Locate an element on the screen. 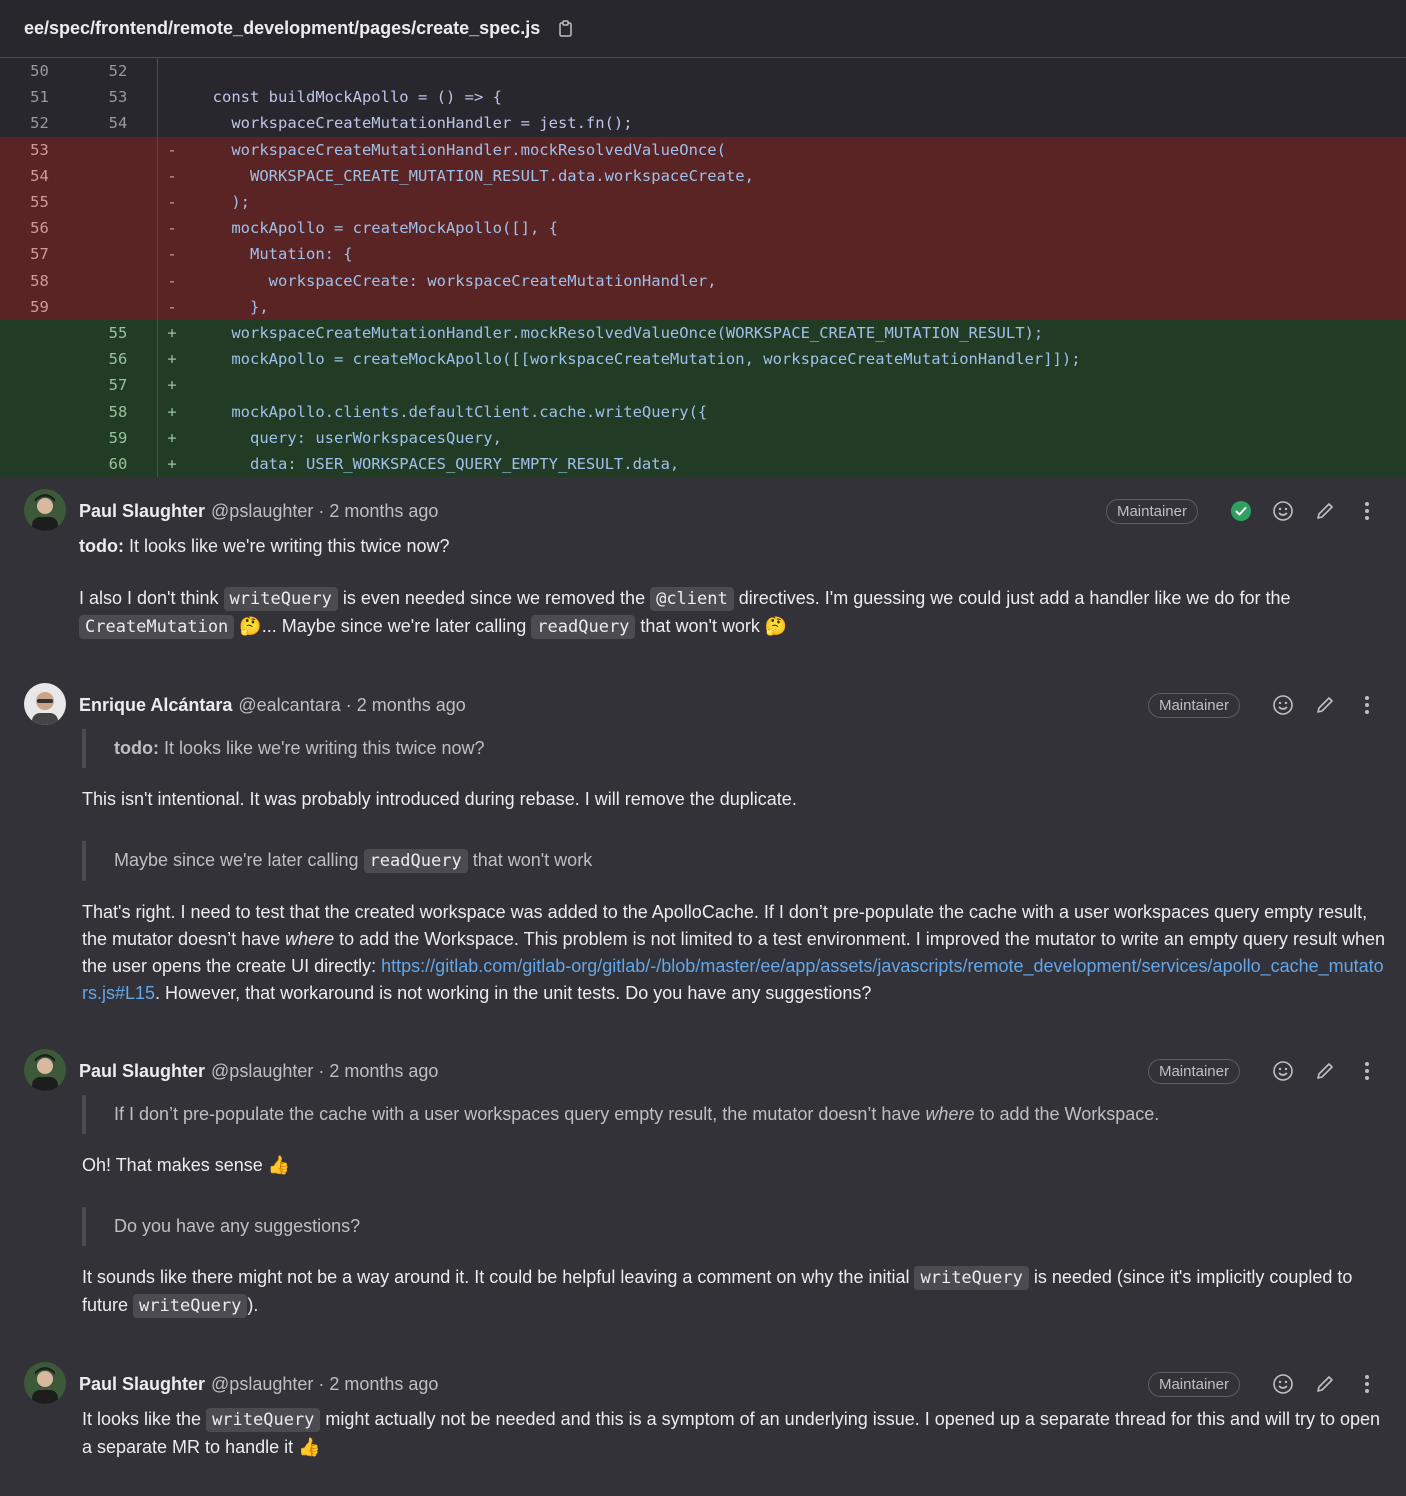 The height and width of the screenshot is (1496, 1406). diff-line-add: 57 + is located at coordinates (703, 385).